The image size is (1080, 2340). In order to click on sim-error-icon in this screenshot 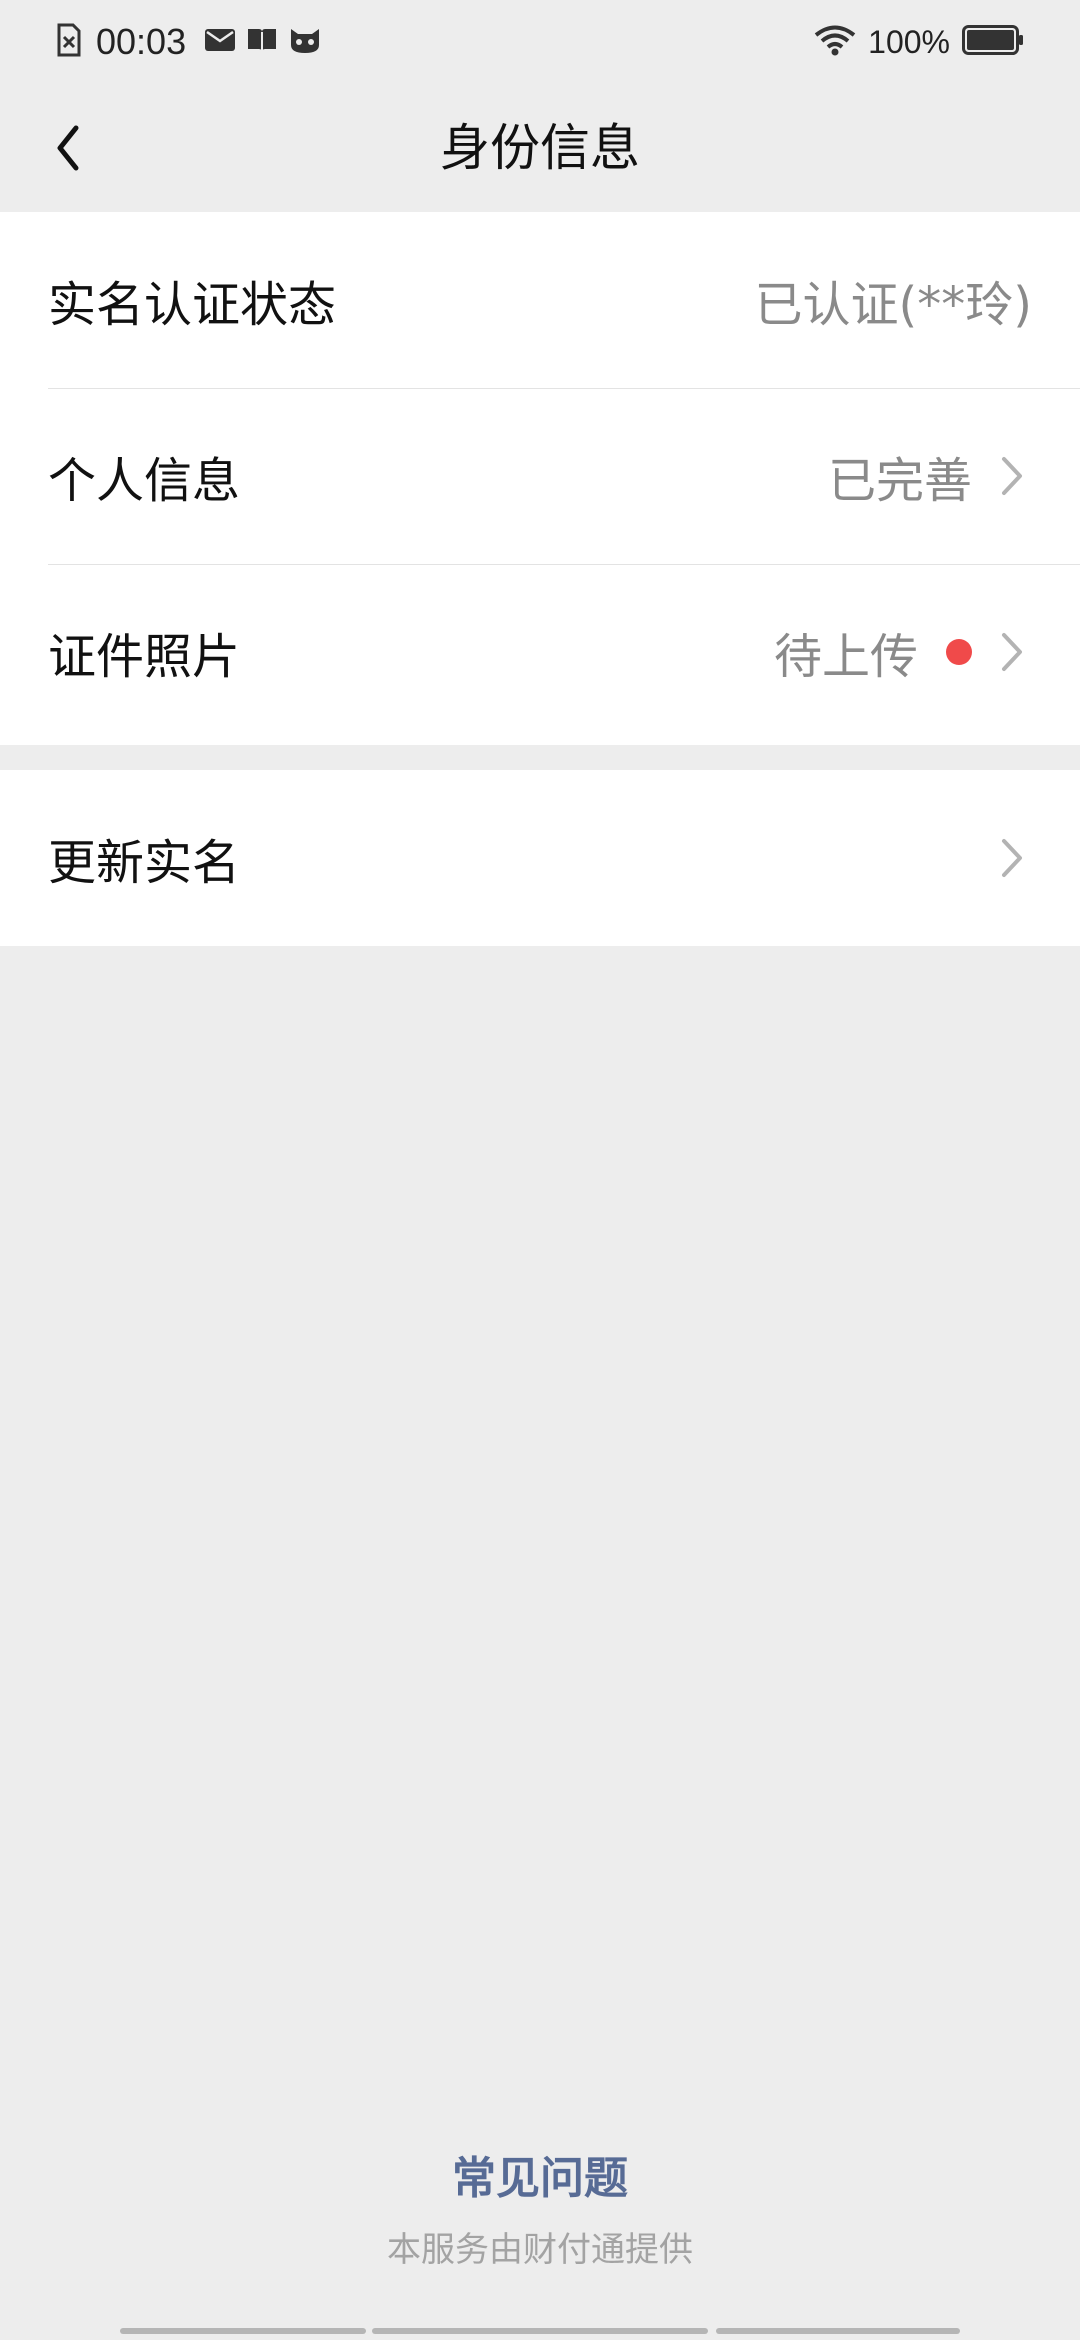, I will do `click(69, 42)`.